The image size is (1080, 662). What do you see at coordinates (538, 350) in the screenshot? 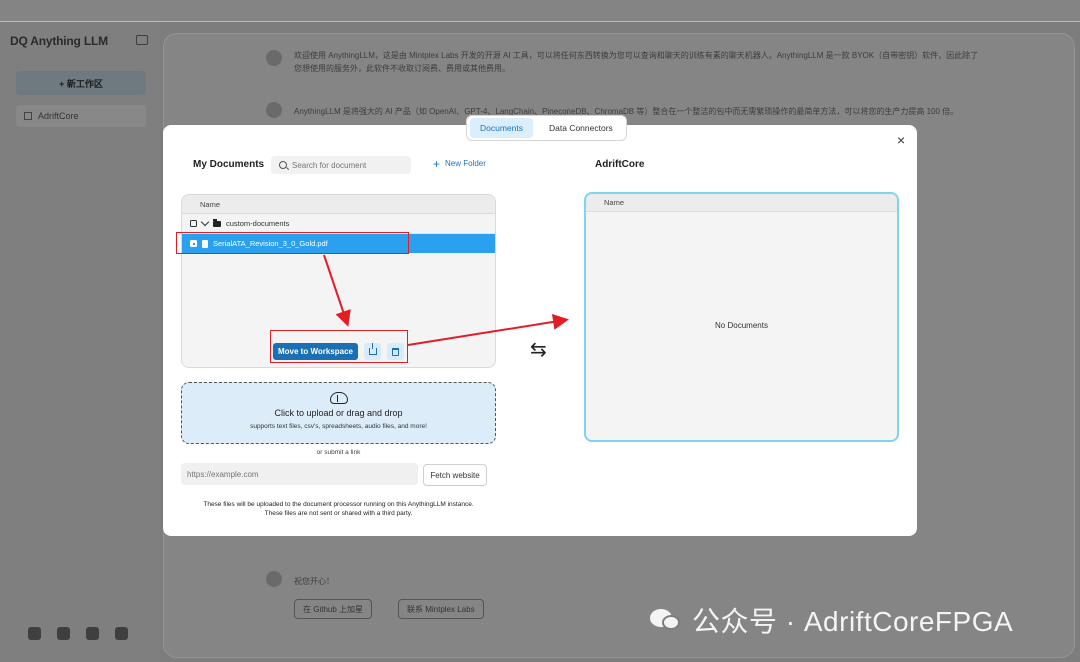
I see `swap-arrows-icon: ⇆` at bounding box center [538, 350].